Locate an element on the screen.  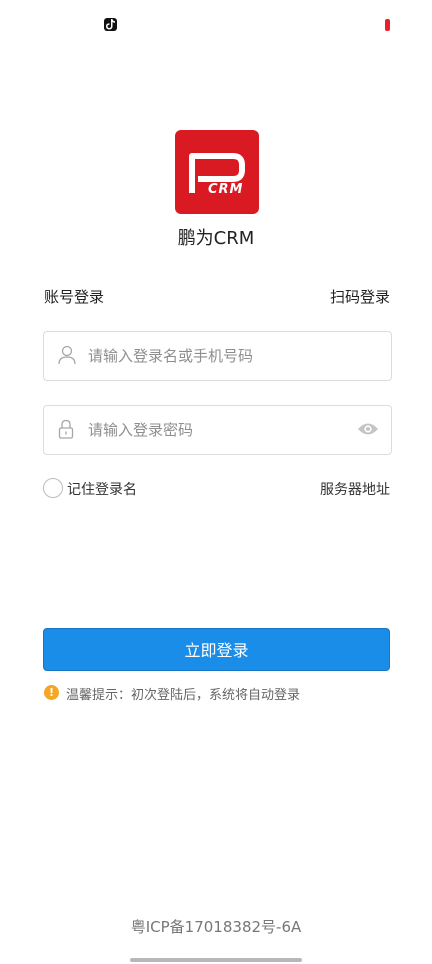
login-button: 立即登录 is located at coordinates (216, 649).